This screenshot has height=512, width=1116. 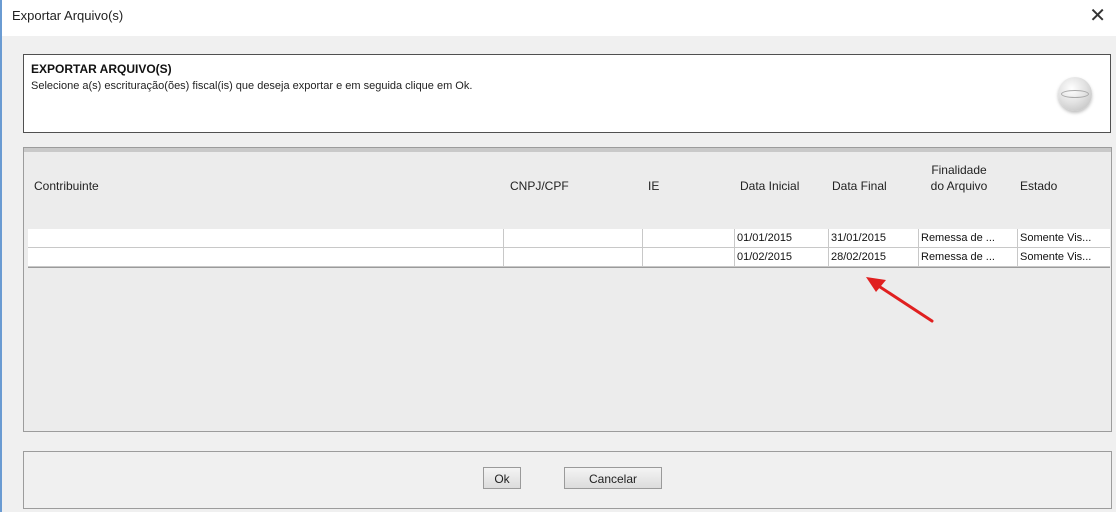 I want to click on cancel-button: Cancelar, so click(x=613, y=478).